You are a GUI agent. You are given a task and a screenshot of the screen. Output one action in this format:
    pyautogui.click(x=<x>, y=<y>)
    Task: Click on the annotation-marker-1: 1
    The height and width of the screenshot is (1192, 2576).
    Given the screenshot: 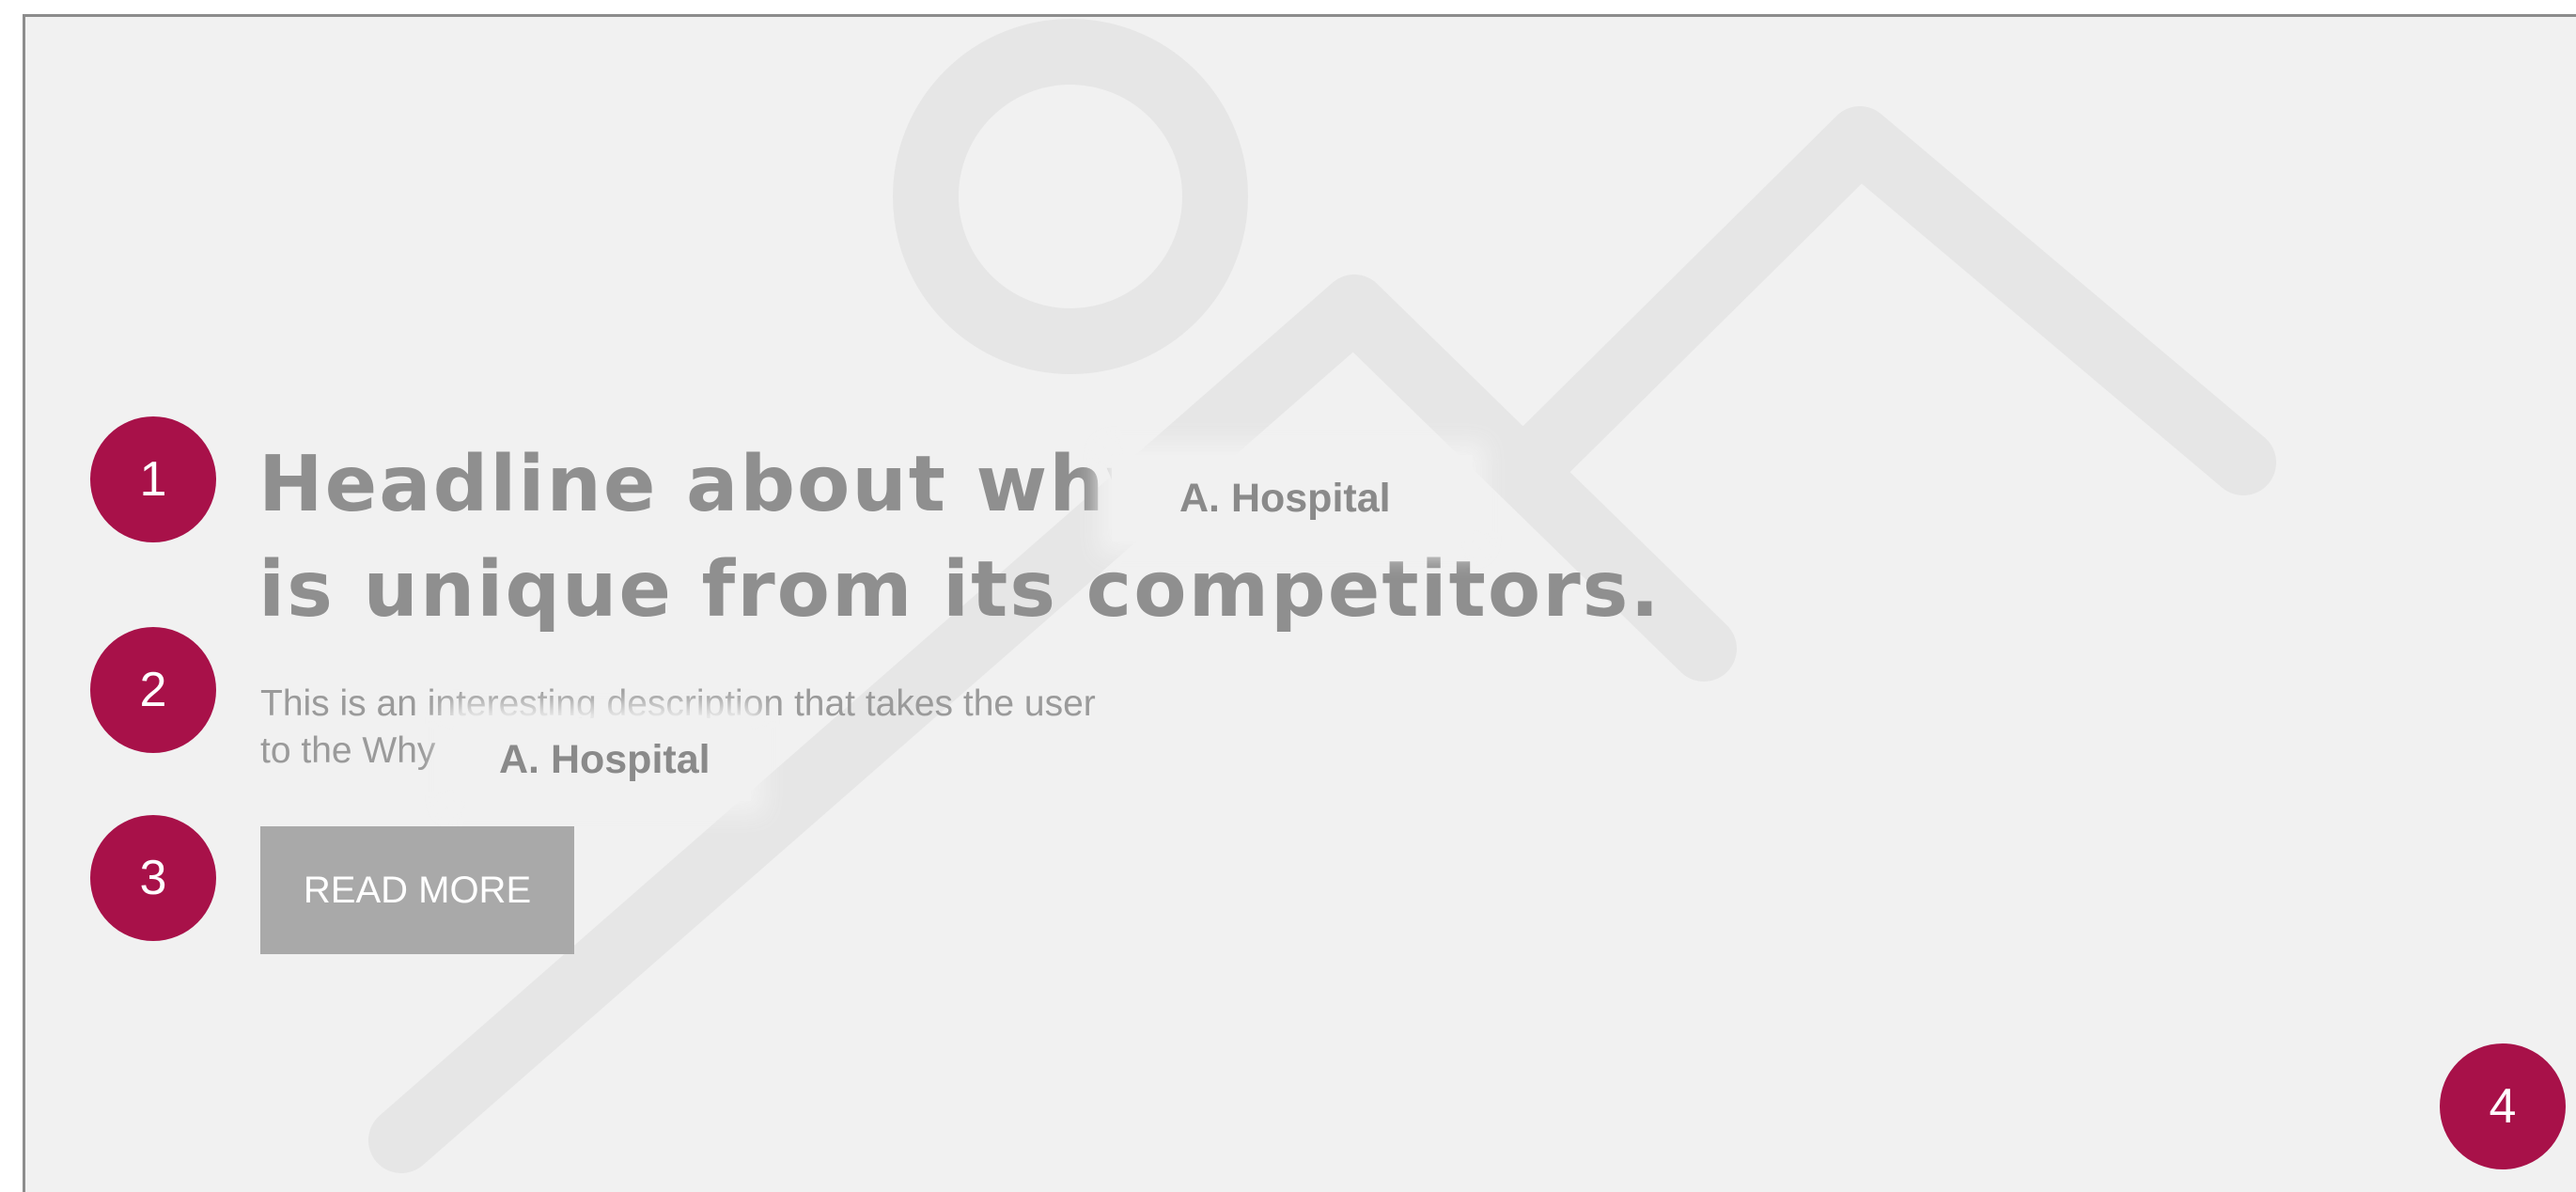 What is the action you would take?
    pyautogui.click(x=153, y=479)
    